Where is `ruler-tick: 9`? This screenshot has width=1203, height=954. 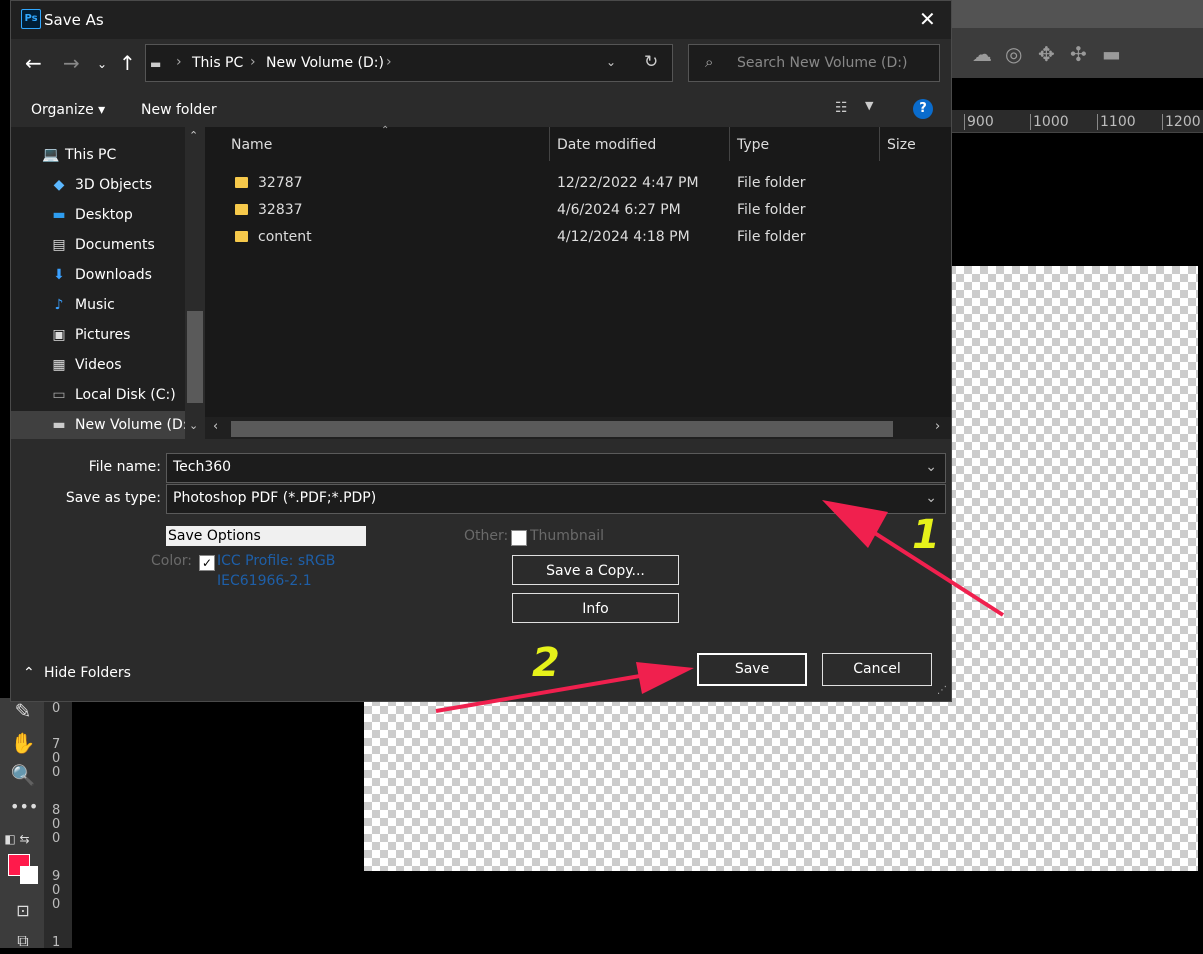 ruler-tick: 9 is located at coordinates (56, 876).